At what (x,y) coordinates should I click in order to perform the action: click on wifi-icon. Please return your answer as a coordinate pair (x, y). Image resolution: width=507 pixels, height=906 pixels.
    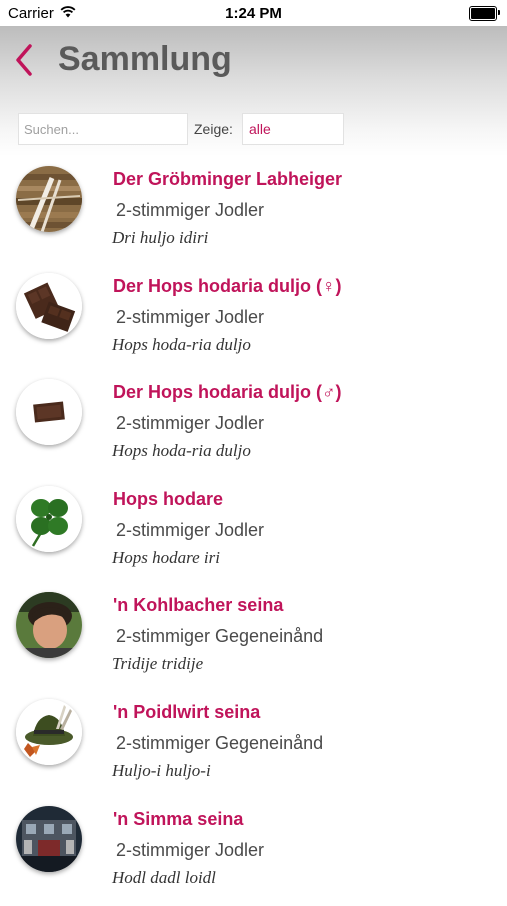
    Looking at the image, I should click on (68, 13).